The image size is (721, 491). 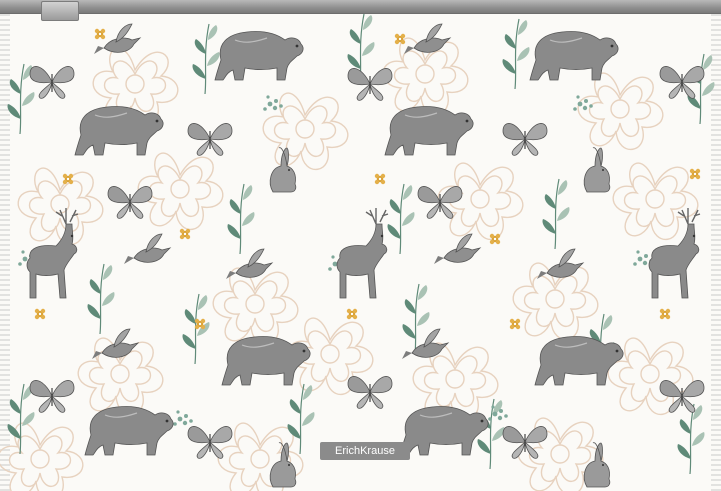 I want to click on brand-label: ErichKrause, so click(x=365, y=451).